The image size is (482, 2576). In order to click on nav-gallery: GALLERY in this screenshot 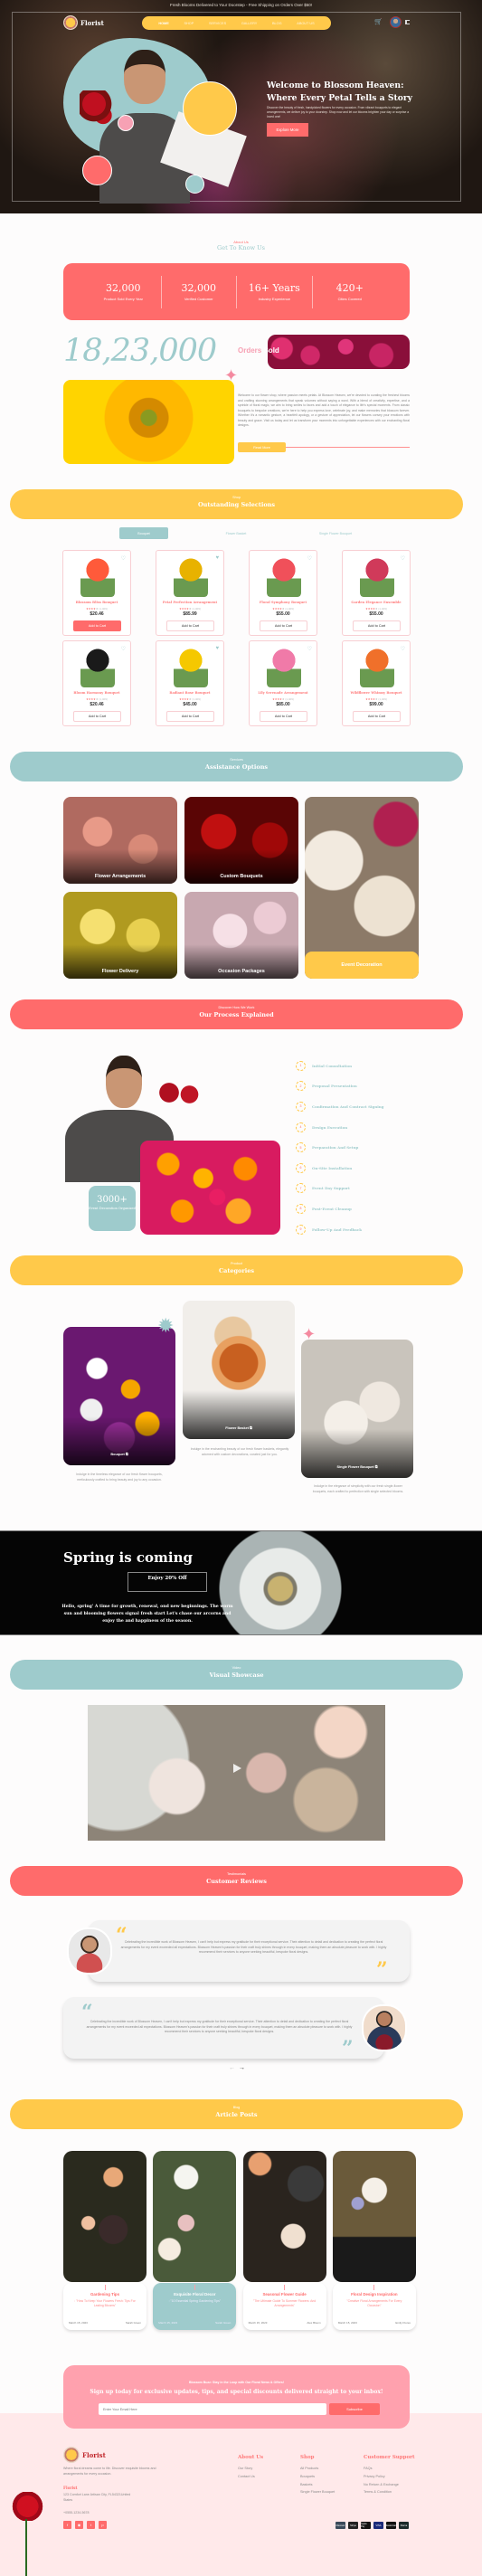, I will do `click(249, 23)`.